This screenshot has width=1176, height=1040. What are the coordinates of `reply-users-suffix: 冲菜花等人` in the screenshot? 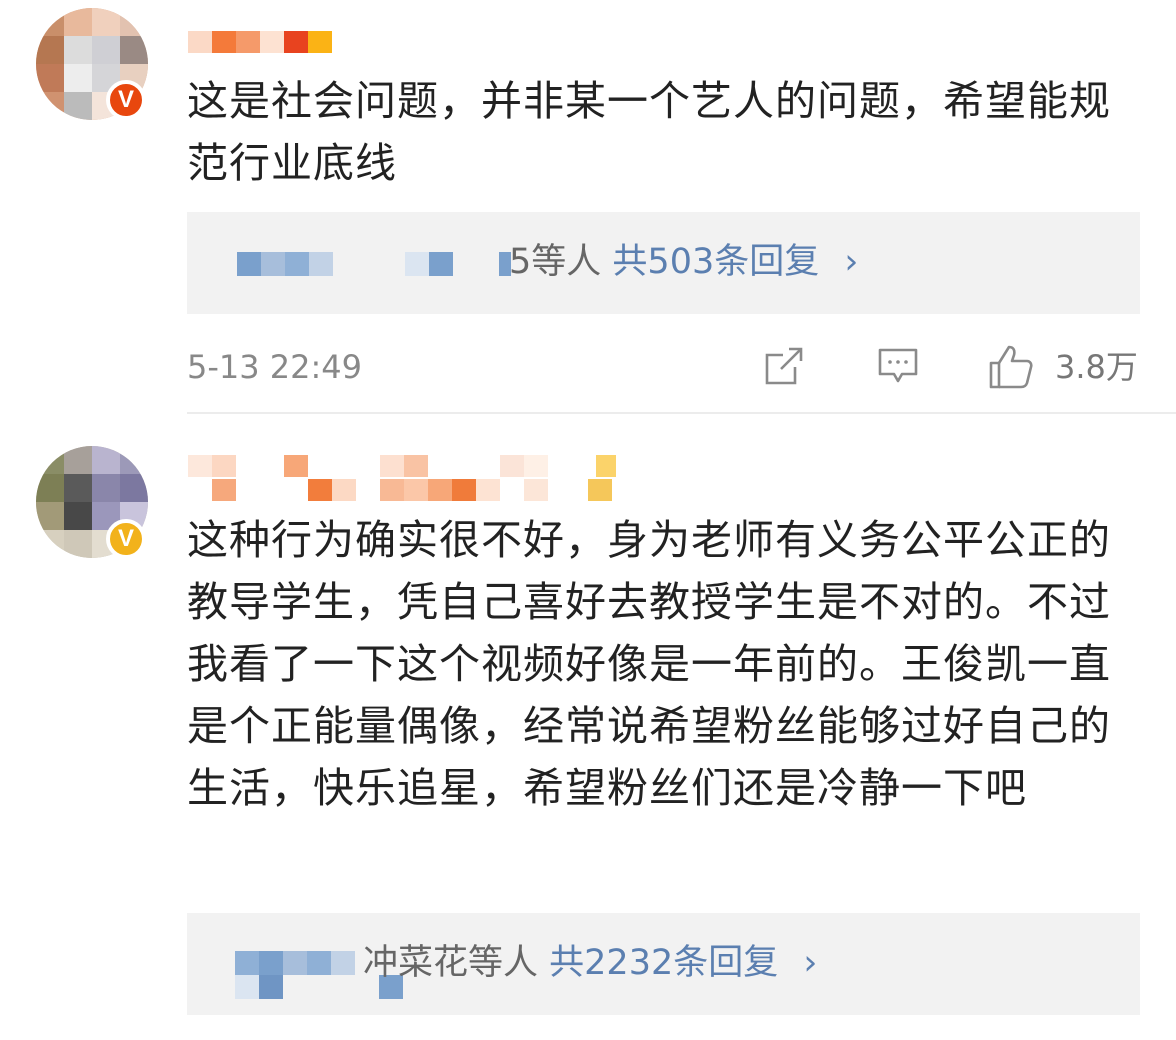 It's located at (451, 963).